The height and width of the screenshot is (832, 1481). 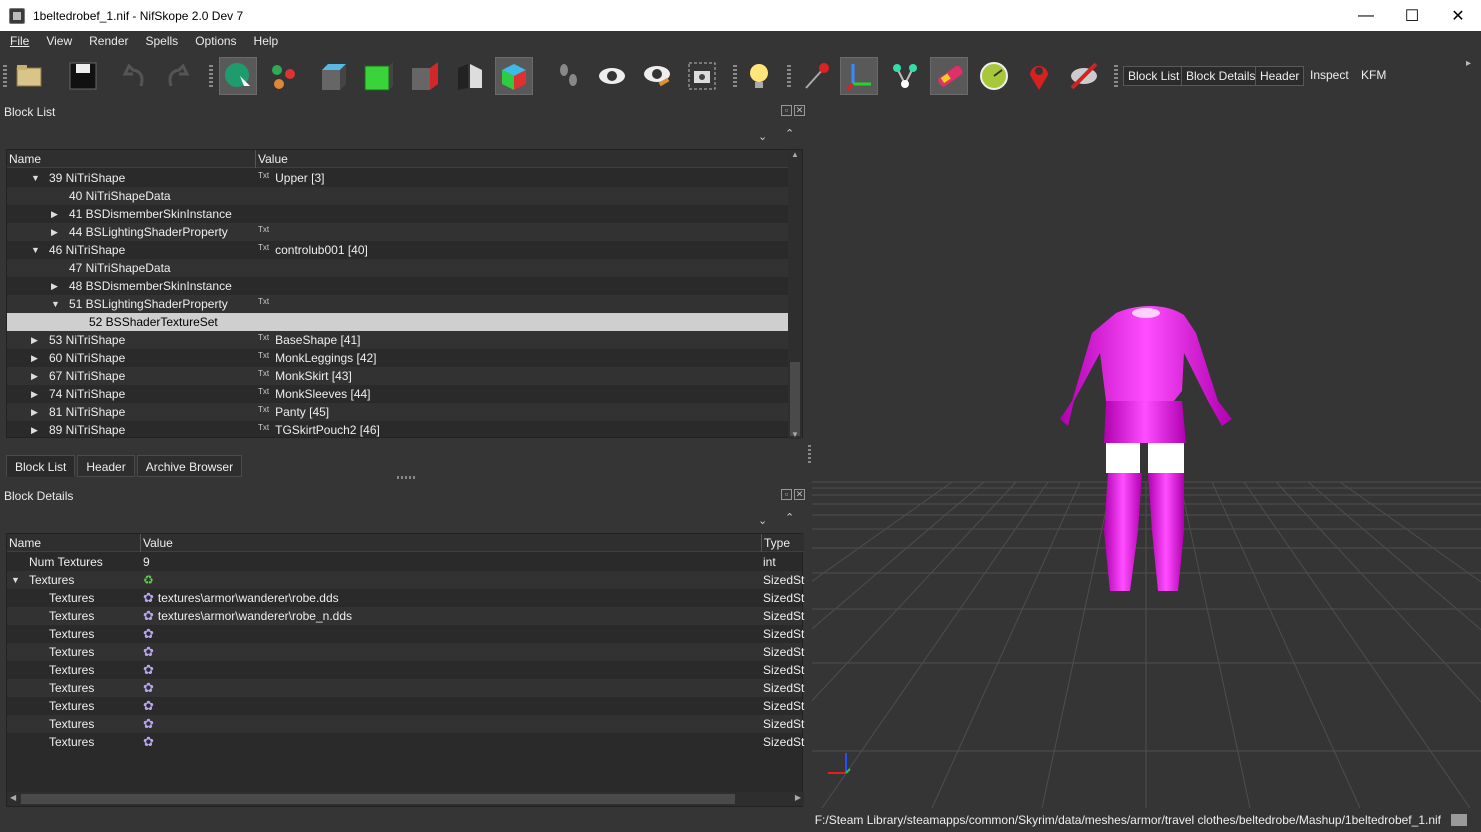 What do you see at coordinates (177, 76) in the screenshot?
I see `redo-icon` at bounding box center [177, 76].